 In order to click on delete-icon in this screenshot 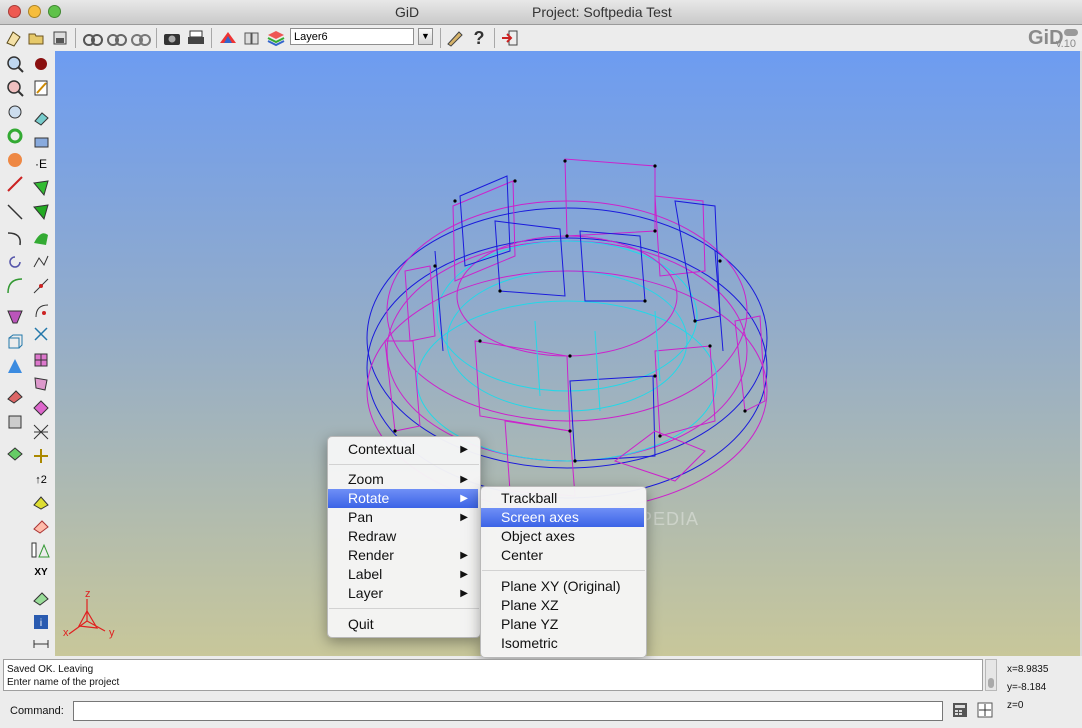, I will do `click(15, 422)`.